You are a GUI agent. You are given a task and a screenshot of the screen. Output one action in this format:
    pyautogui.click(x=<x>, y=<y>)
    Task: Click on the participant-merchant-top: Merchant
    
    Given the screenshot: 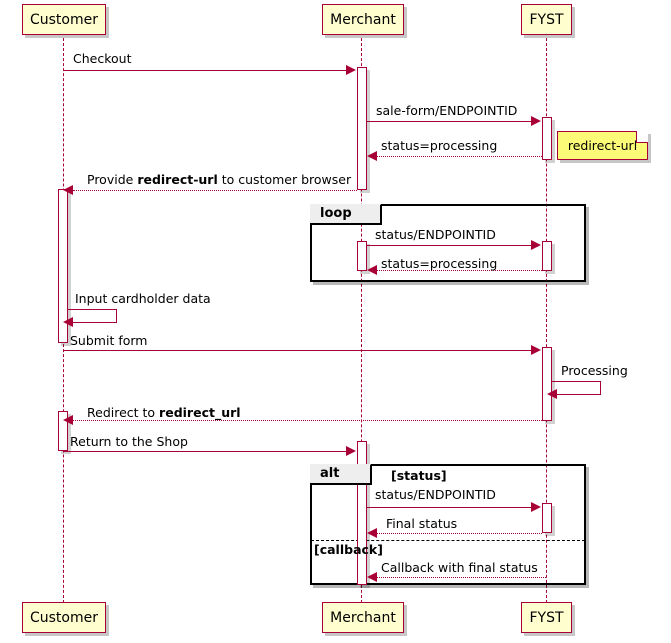 What is the action you would take?
    pyautogui.click(x=363, y=19)
    